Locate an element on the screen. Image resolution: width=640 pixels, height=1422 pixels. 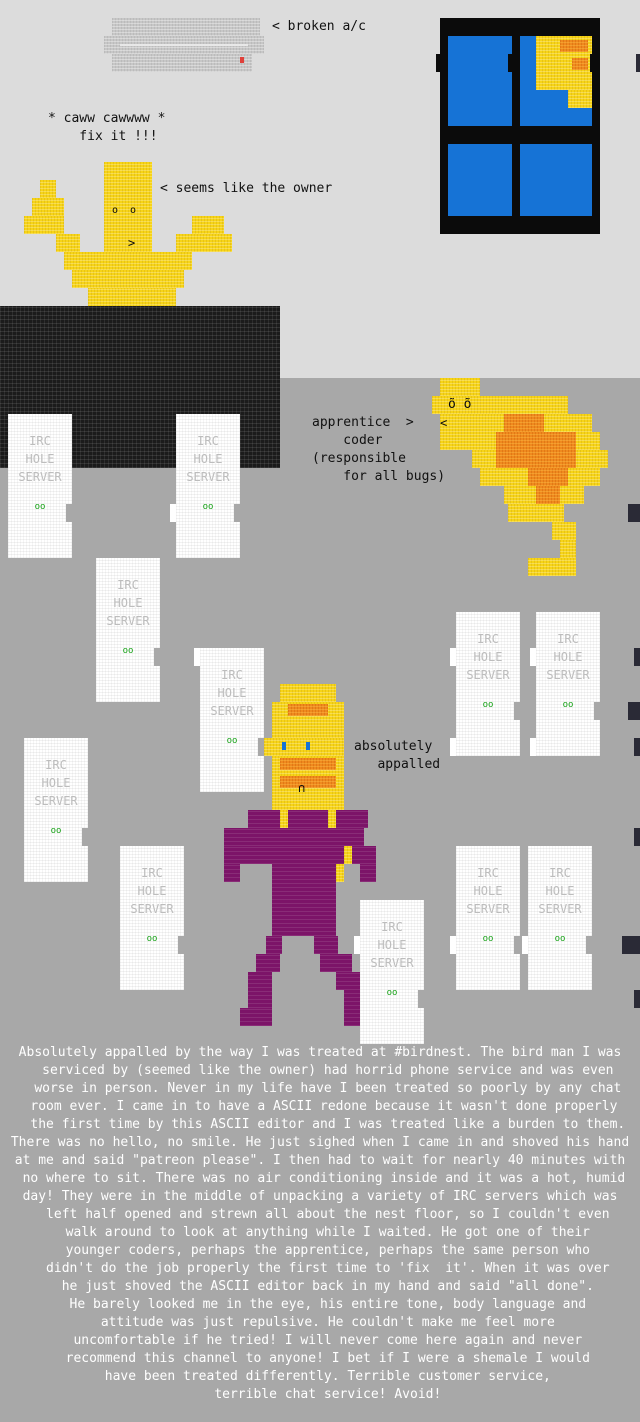
customer-mouth: ∩ is located at coordinates (302, 788).